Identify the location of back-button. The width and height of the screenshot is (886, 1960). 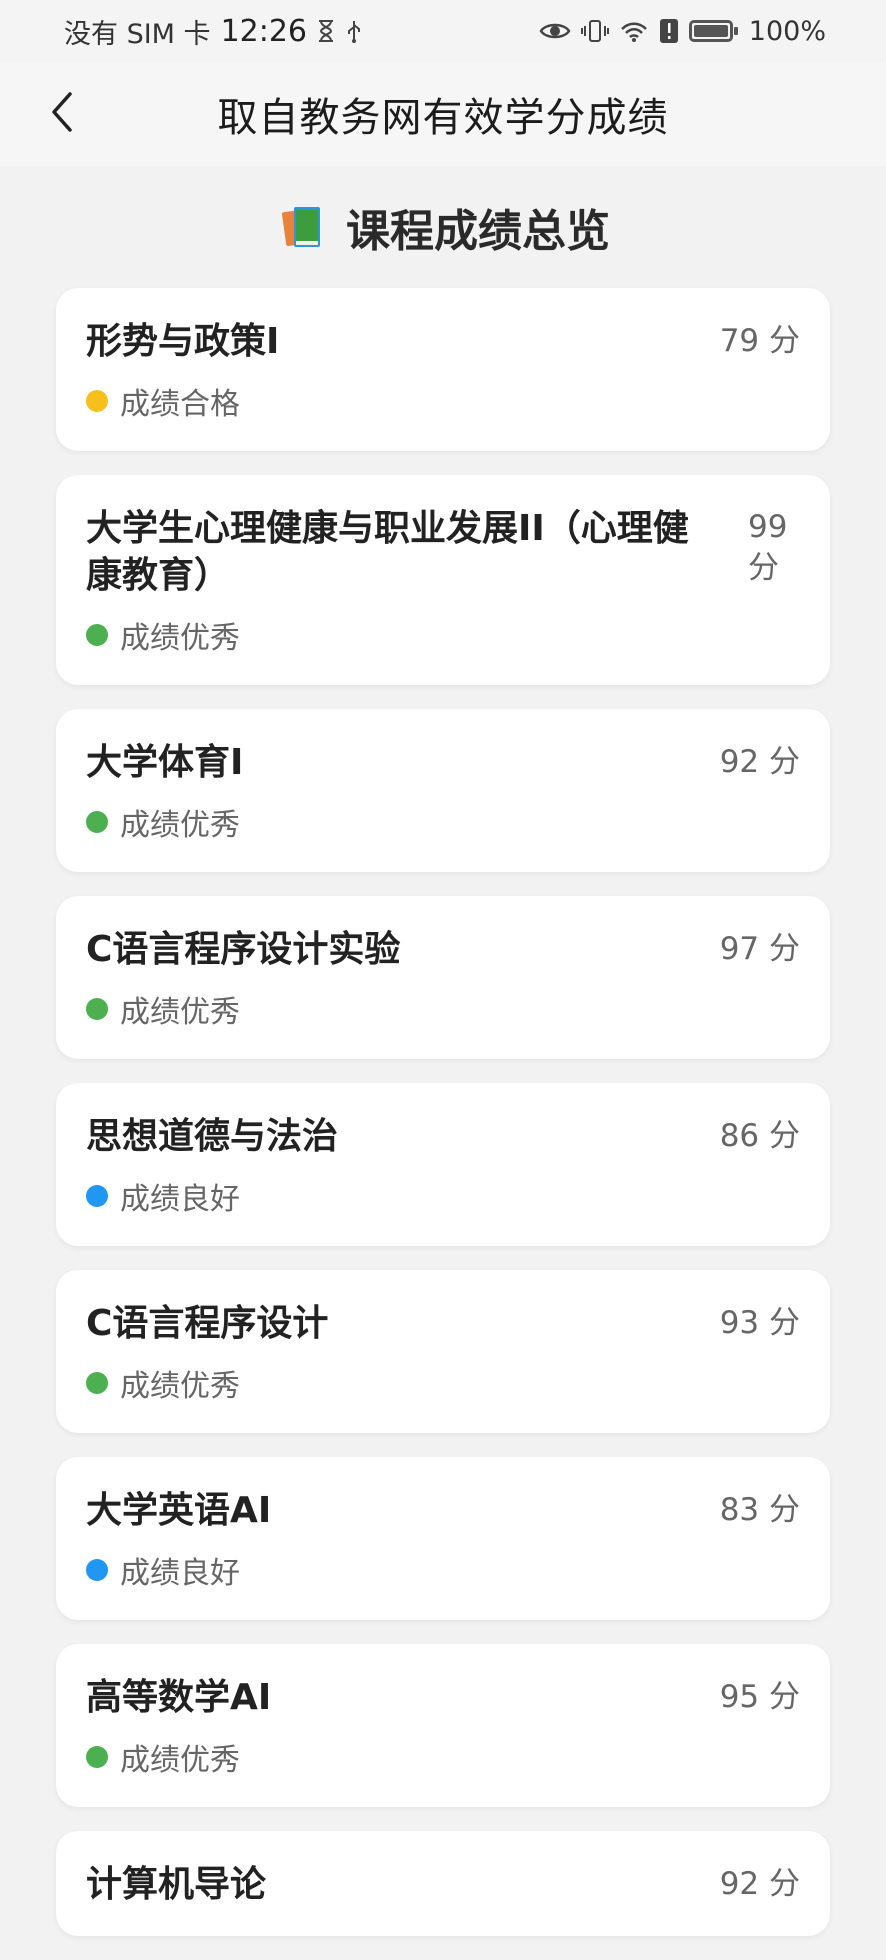
(62, 114).